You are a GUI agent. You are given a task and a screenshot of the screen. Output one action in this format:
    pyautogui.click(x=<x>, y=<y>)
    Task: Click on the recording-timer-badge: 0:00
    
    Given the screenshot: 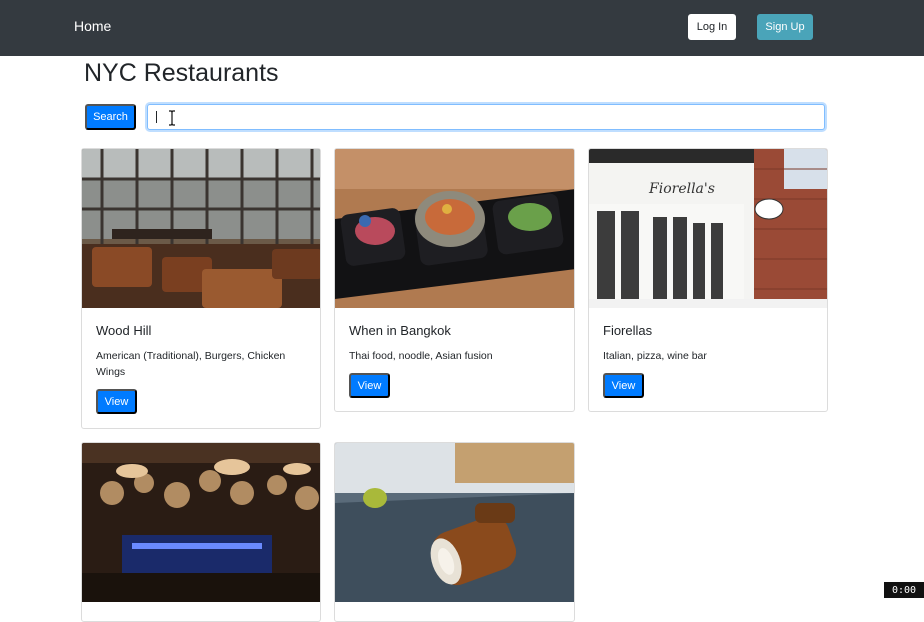 What is the action you would take?
    pyautogui.click(x=904, y=590)
    